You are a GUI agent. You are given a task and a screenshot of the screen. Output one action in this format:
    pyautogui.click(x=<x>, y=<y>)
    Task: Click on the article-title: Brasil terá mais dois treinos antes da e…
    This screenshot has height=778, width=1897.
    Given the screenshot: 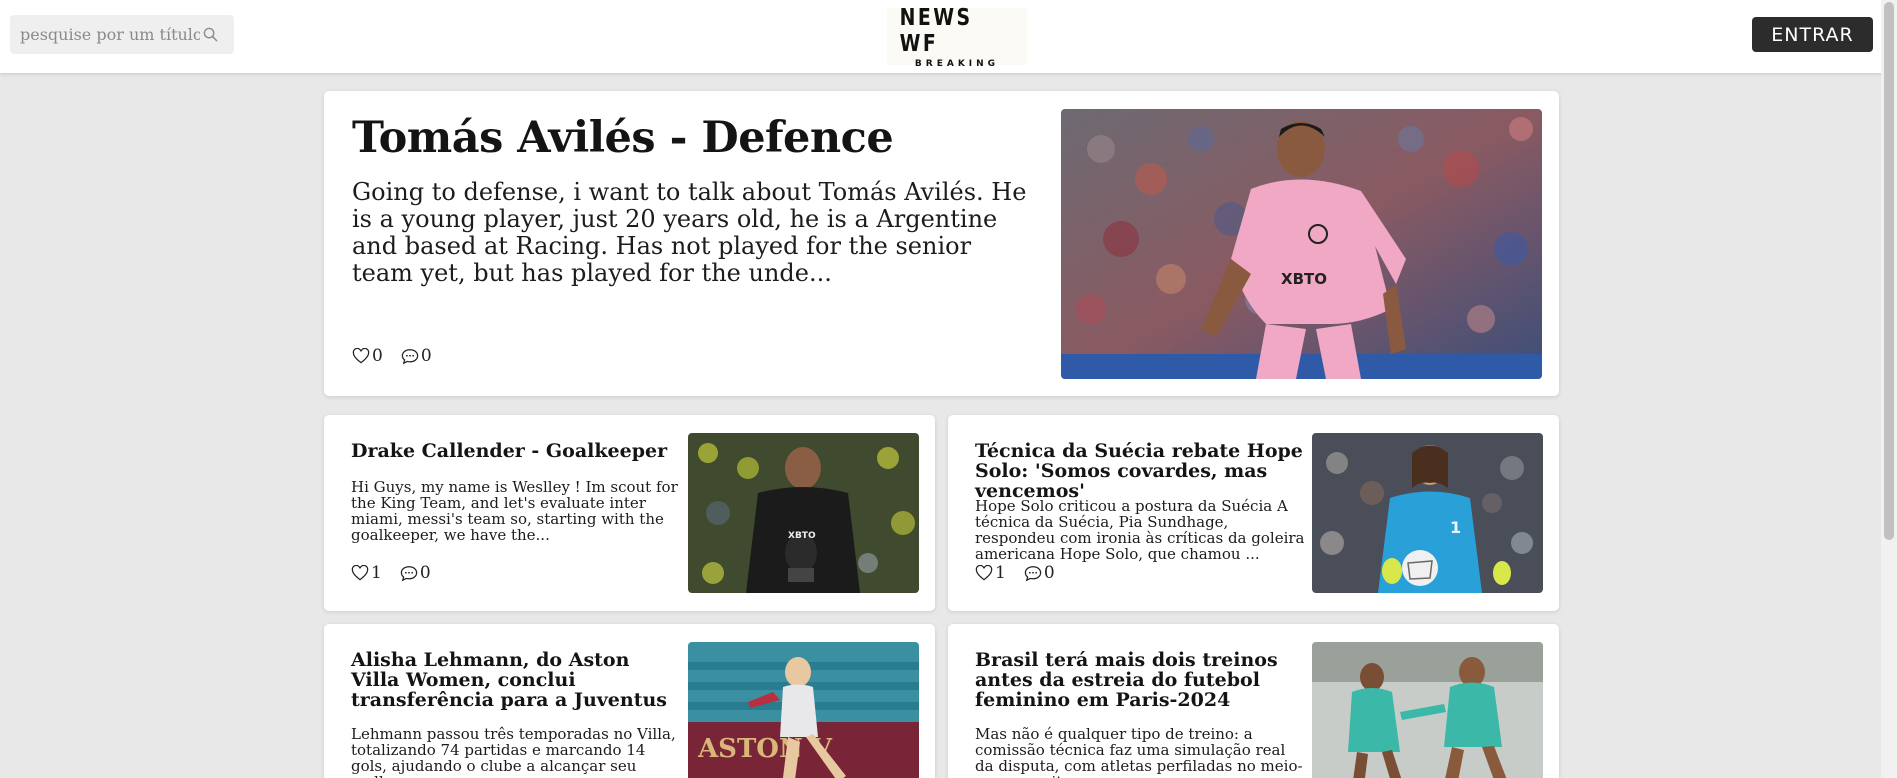 What is the action you would take?
    pyautogui.click(x=1140, y=680)
    